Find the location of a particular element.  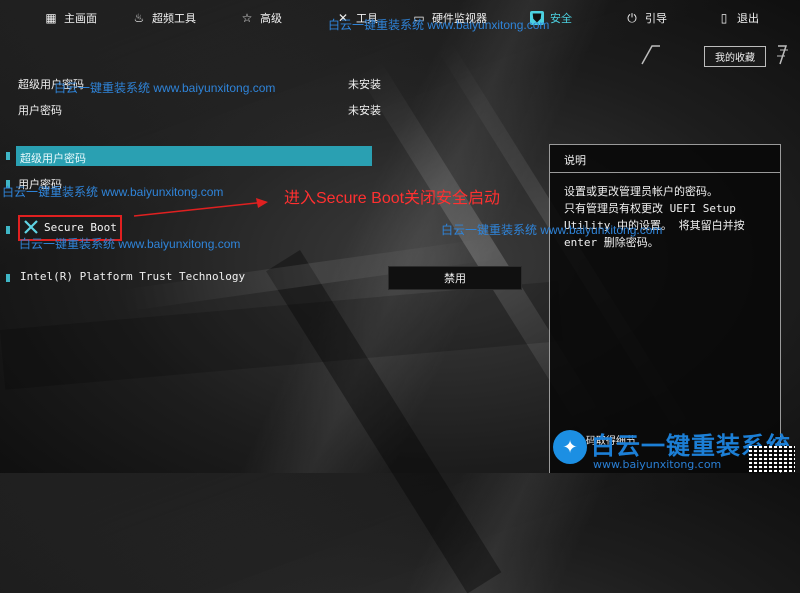

nav-security-label: 安全 is located at coordinates (561, 18).